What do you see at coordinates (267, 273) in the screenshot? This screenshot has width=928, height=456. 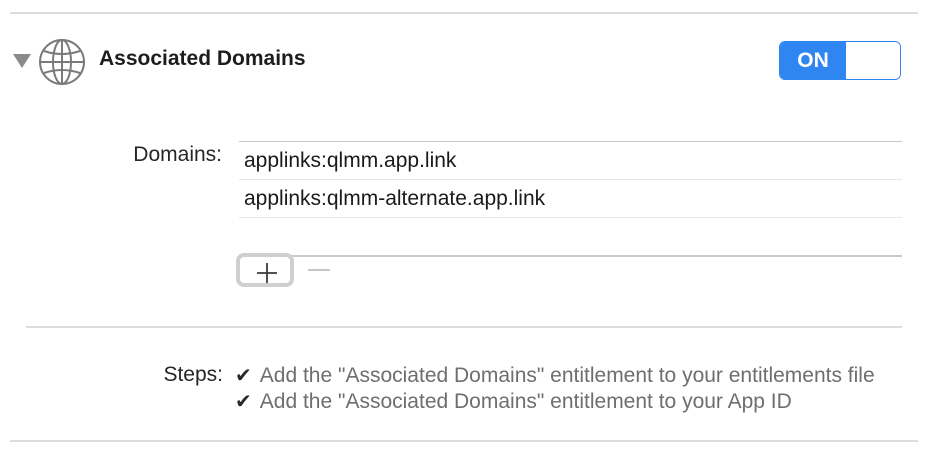 I see `plus-icon` at bounding box center [267, 273].